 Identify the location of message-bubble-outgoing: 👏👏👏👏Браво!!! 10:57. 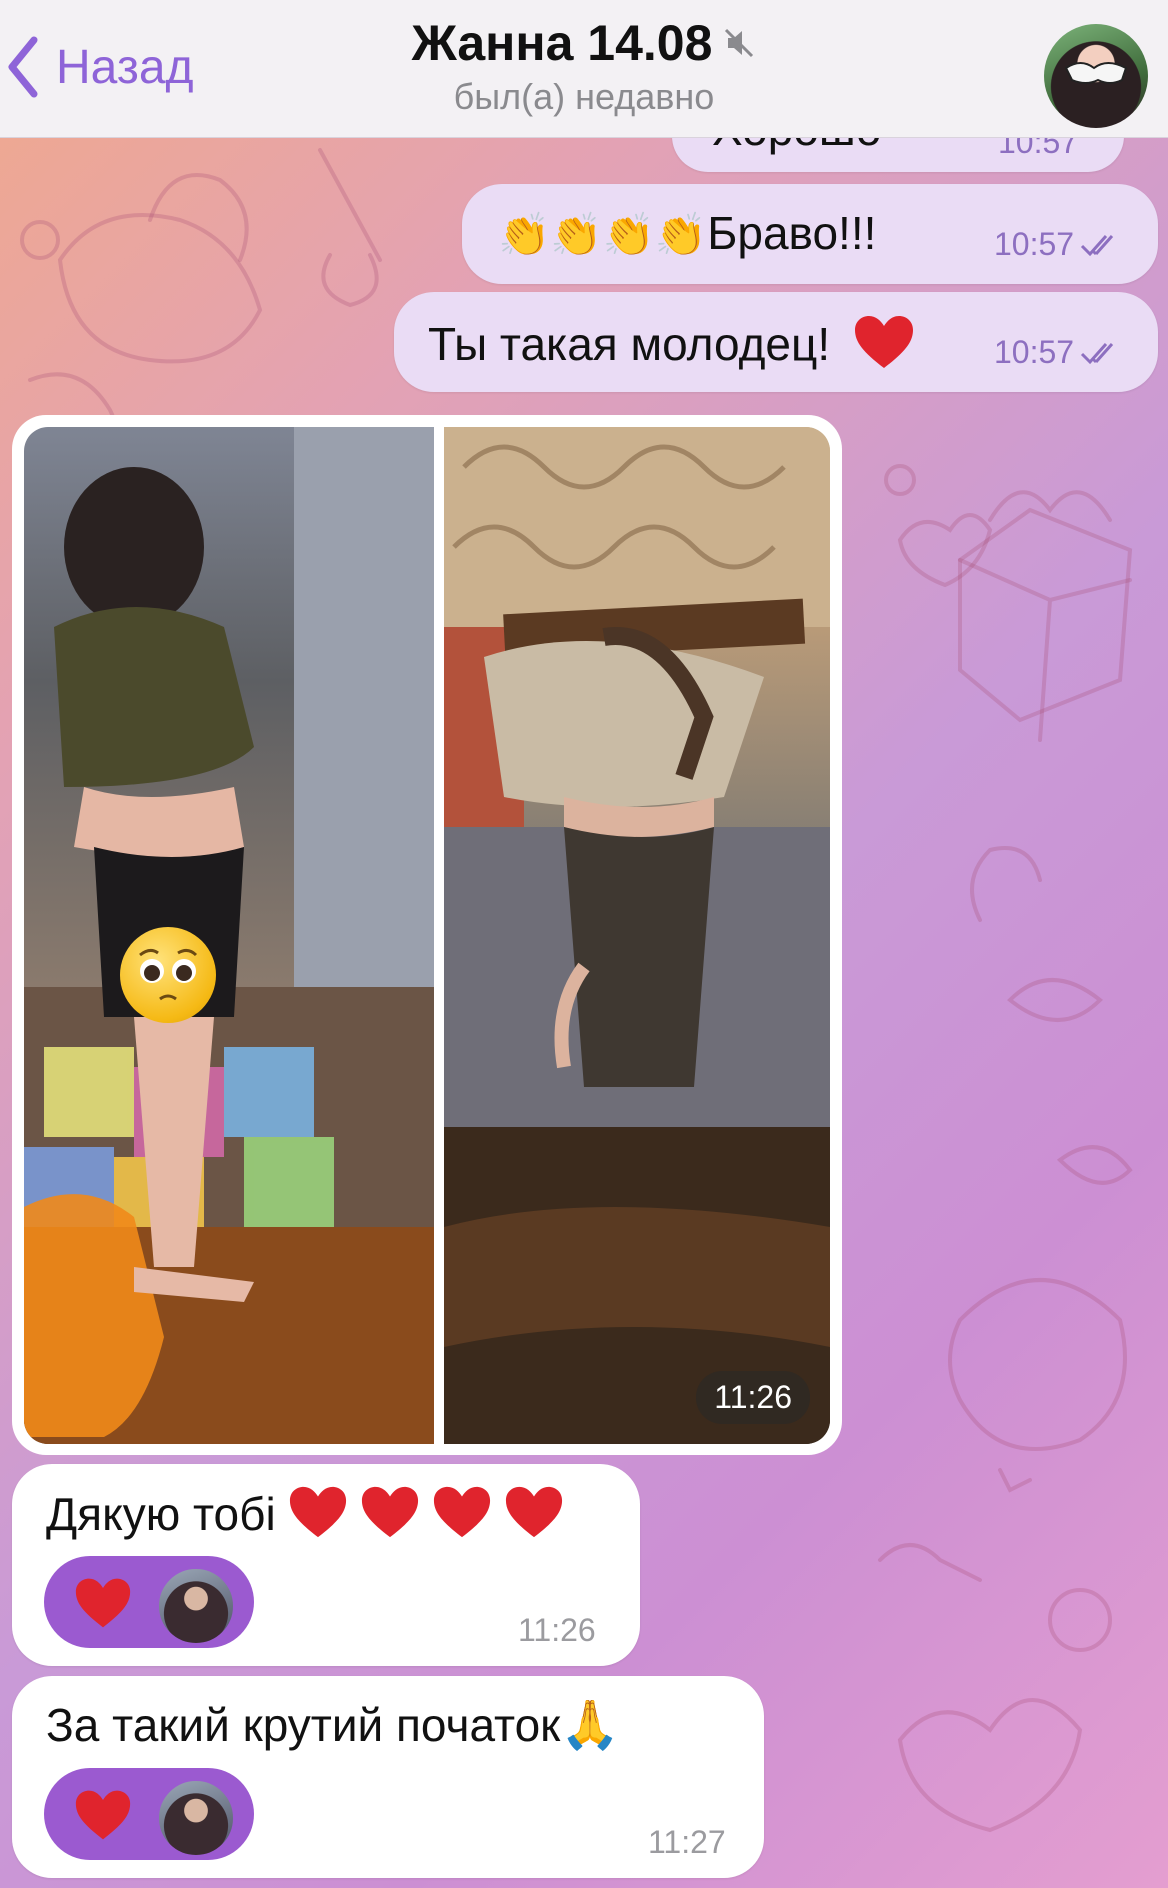
(810, 234).